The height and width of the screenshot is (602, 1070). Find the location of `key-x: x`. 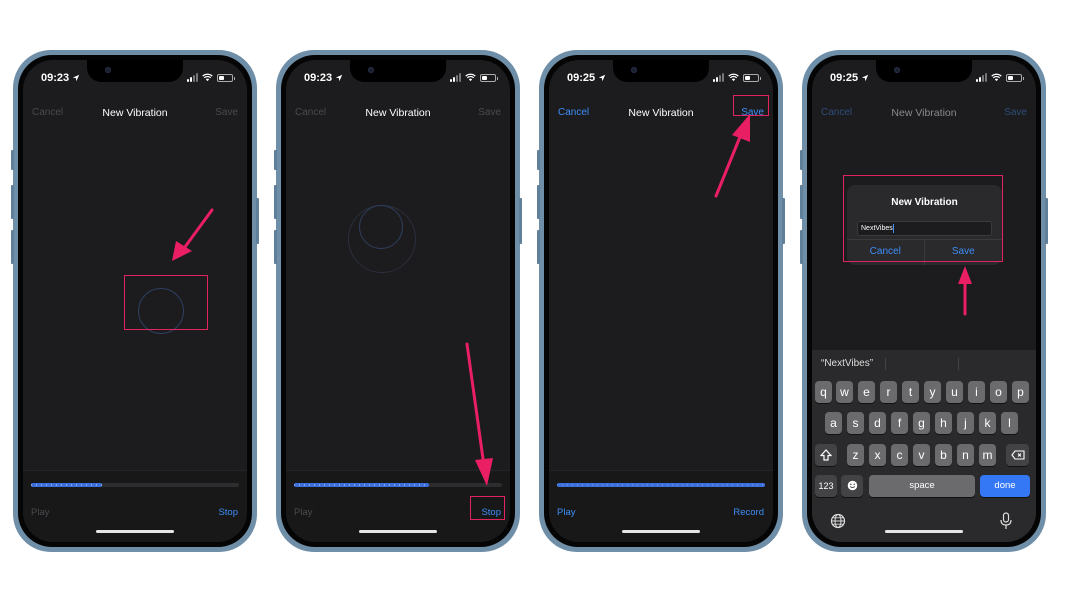

key-x: x is located at coordinates (877, 455).